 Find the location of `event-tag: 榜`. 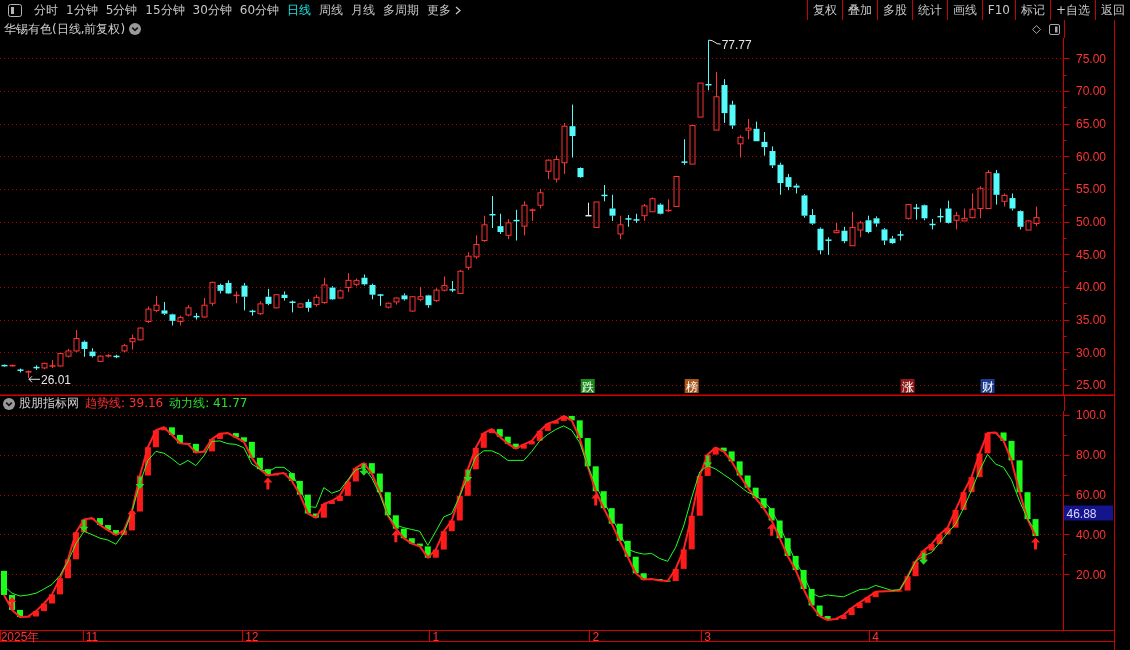

event-tag: 榜 is located at coordinates (691, 386).